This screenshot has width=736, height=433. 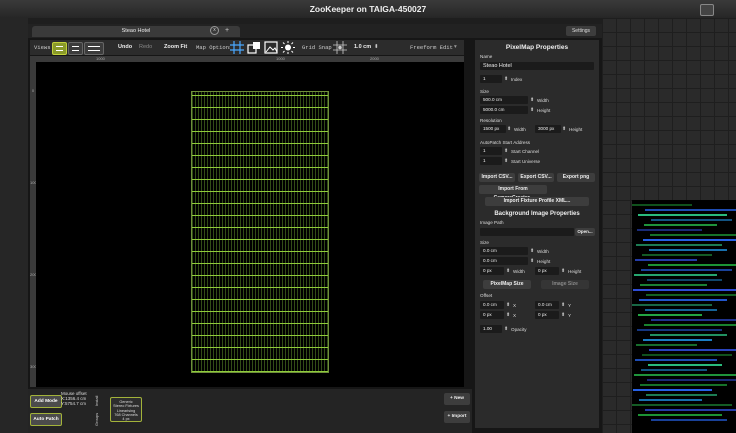 I want to click on autopatch-label: AutoPatch Start Address, so click(x=505, y=142).